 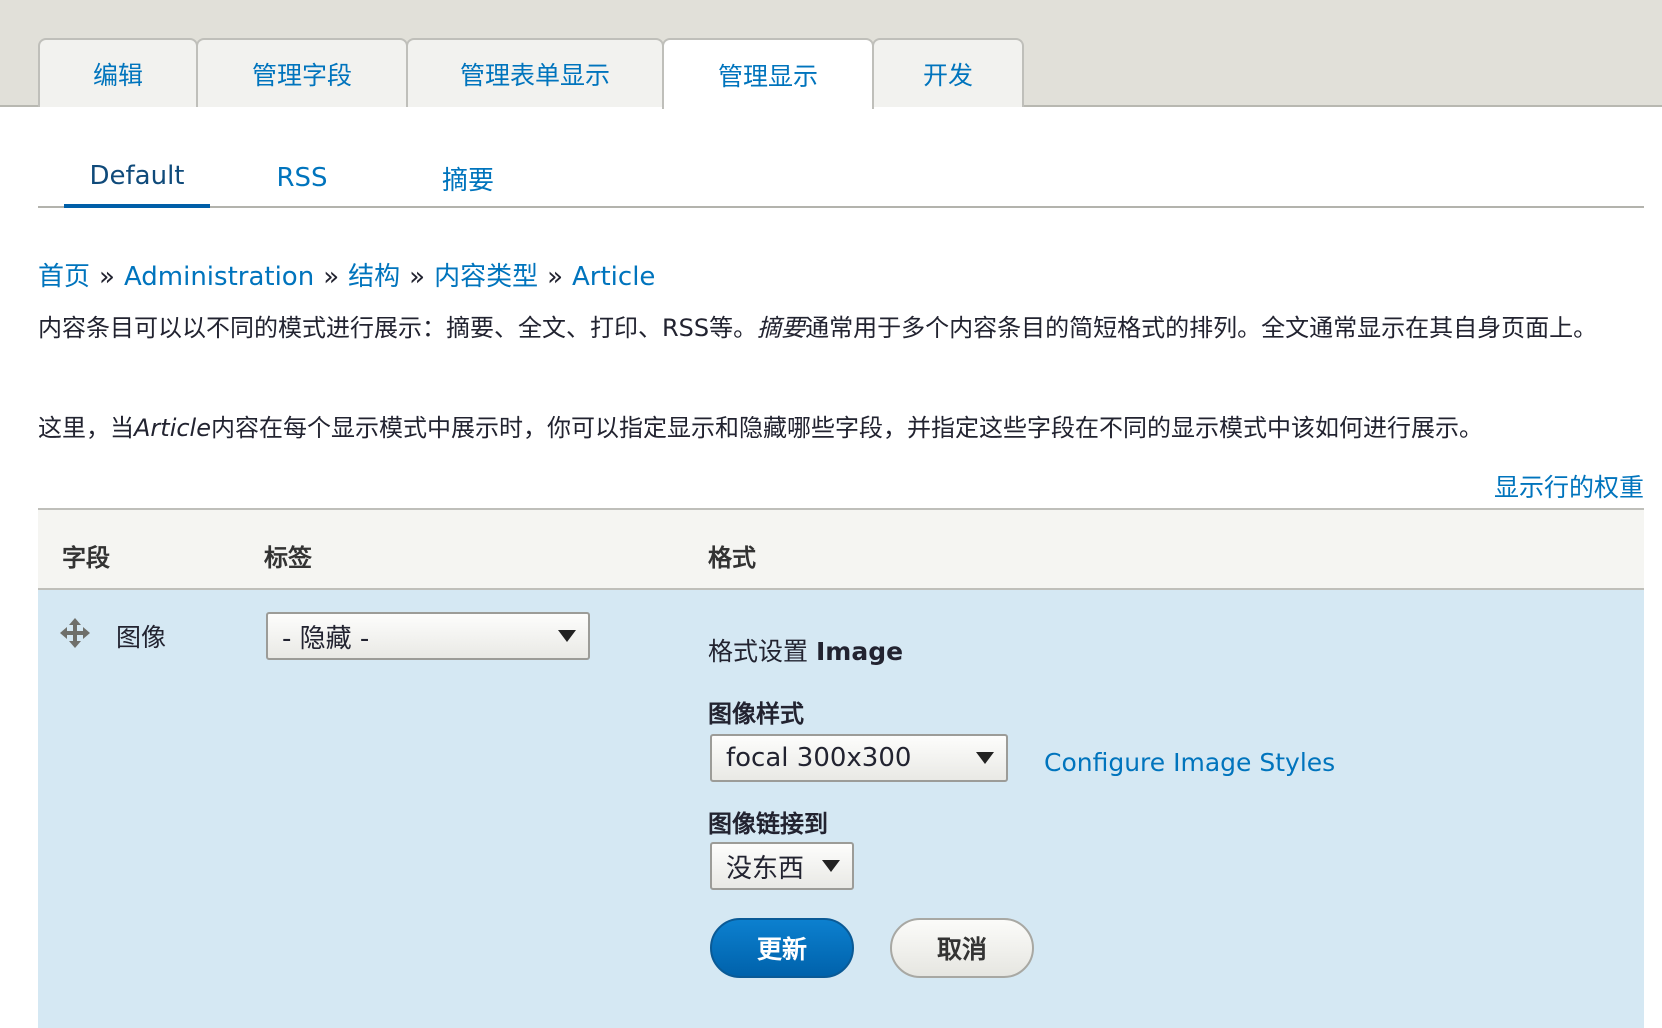 What do you see at coordinates (86, 428) in the screenshot?
I see `description-text: 这里，当` at bounding box center [86, 428].